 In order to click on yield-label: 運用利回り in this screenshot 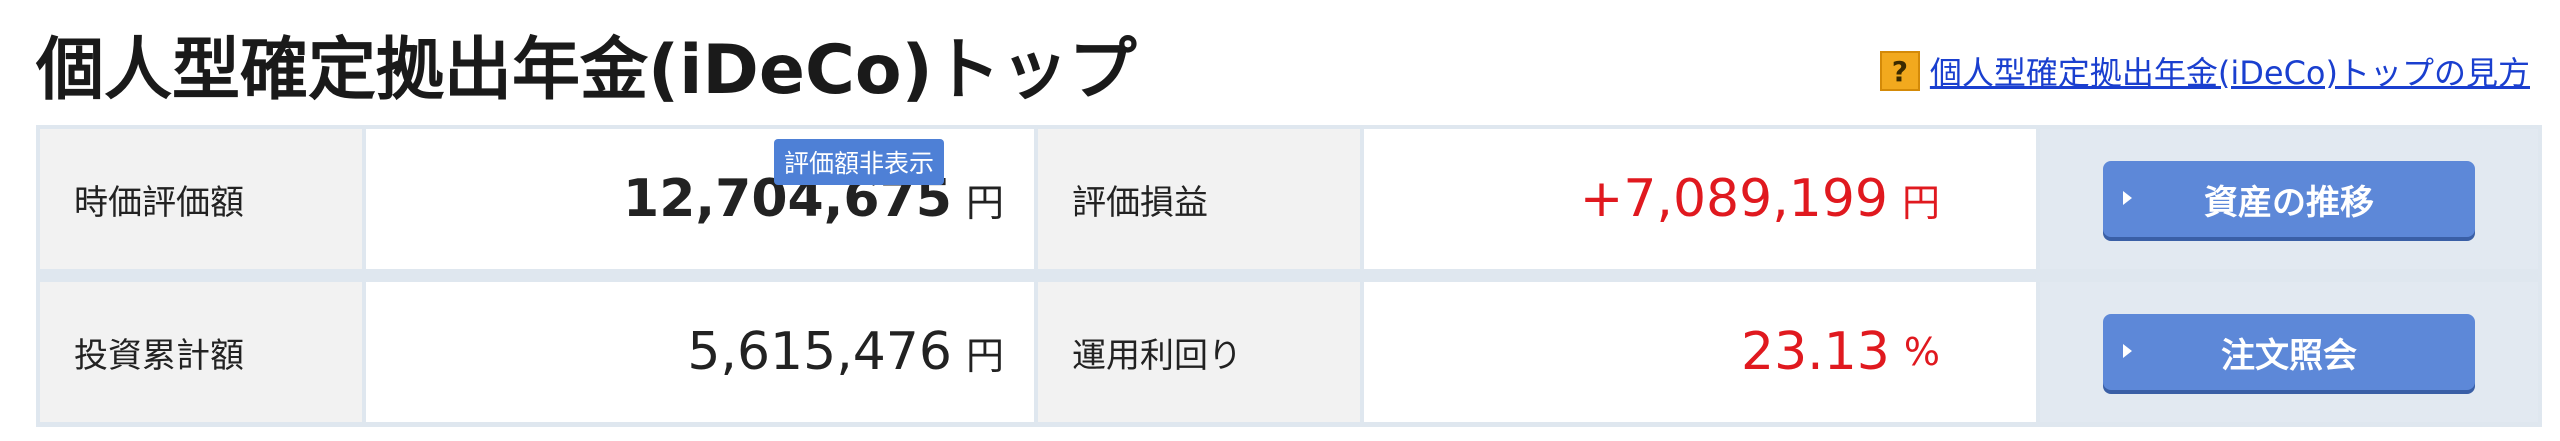, I will do `click(1199, 352)`.